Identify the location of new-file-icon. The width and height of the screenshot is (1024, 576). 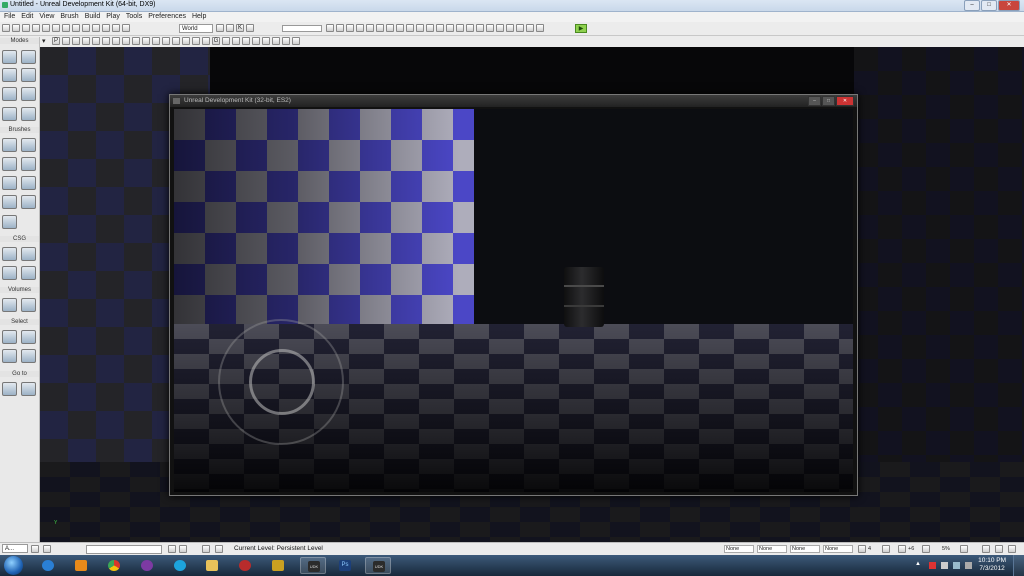
(6, 28).